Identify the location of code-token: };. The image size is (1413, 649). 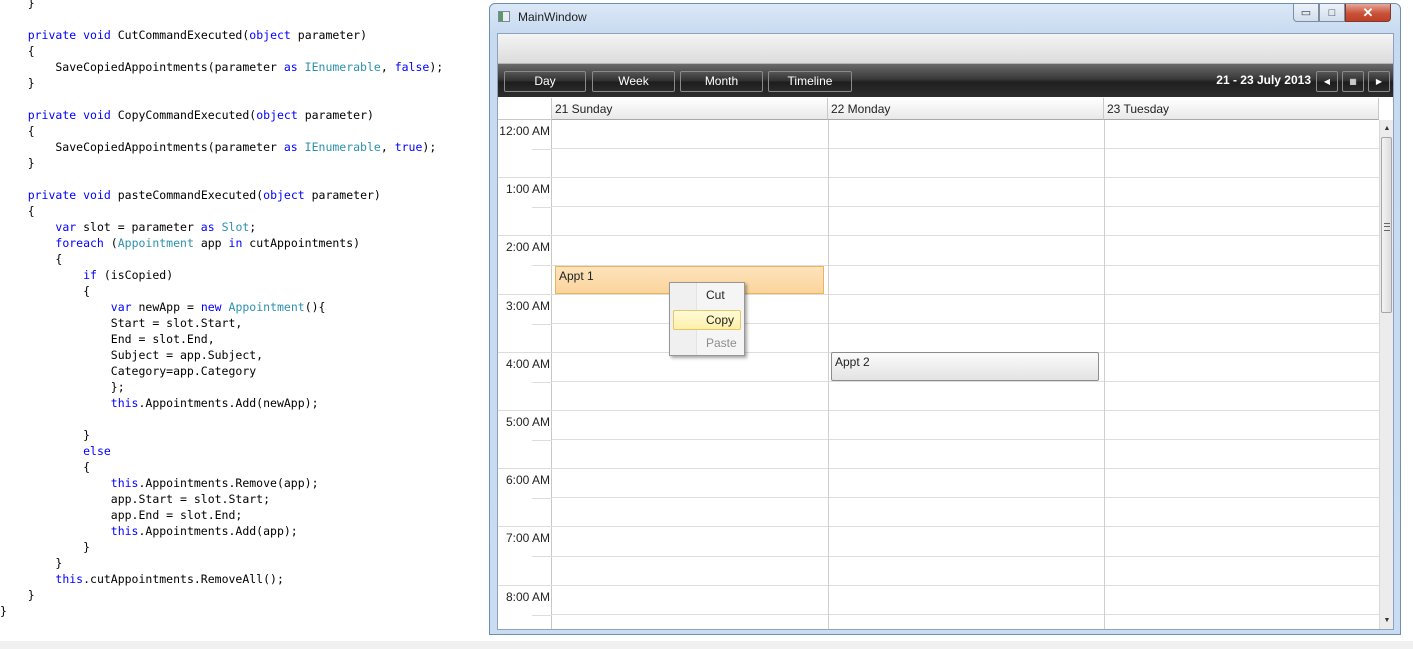
(62, 387).